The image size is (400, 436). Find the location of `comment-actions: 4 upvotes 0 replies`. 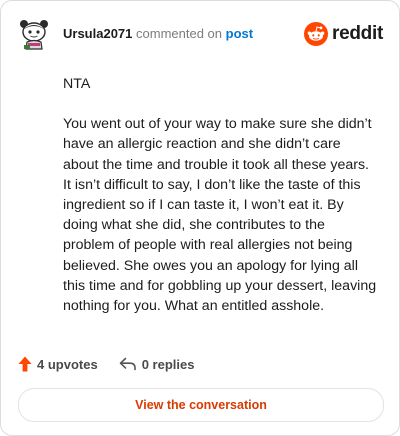

comment-actions: 4 upvotes 0 replies is located at coordinates (106, 364).